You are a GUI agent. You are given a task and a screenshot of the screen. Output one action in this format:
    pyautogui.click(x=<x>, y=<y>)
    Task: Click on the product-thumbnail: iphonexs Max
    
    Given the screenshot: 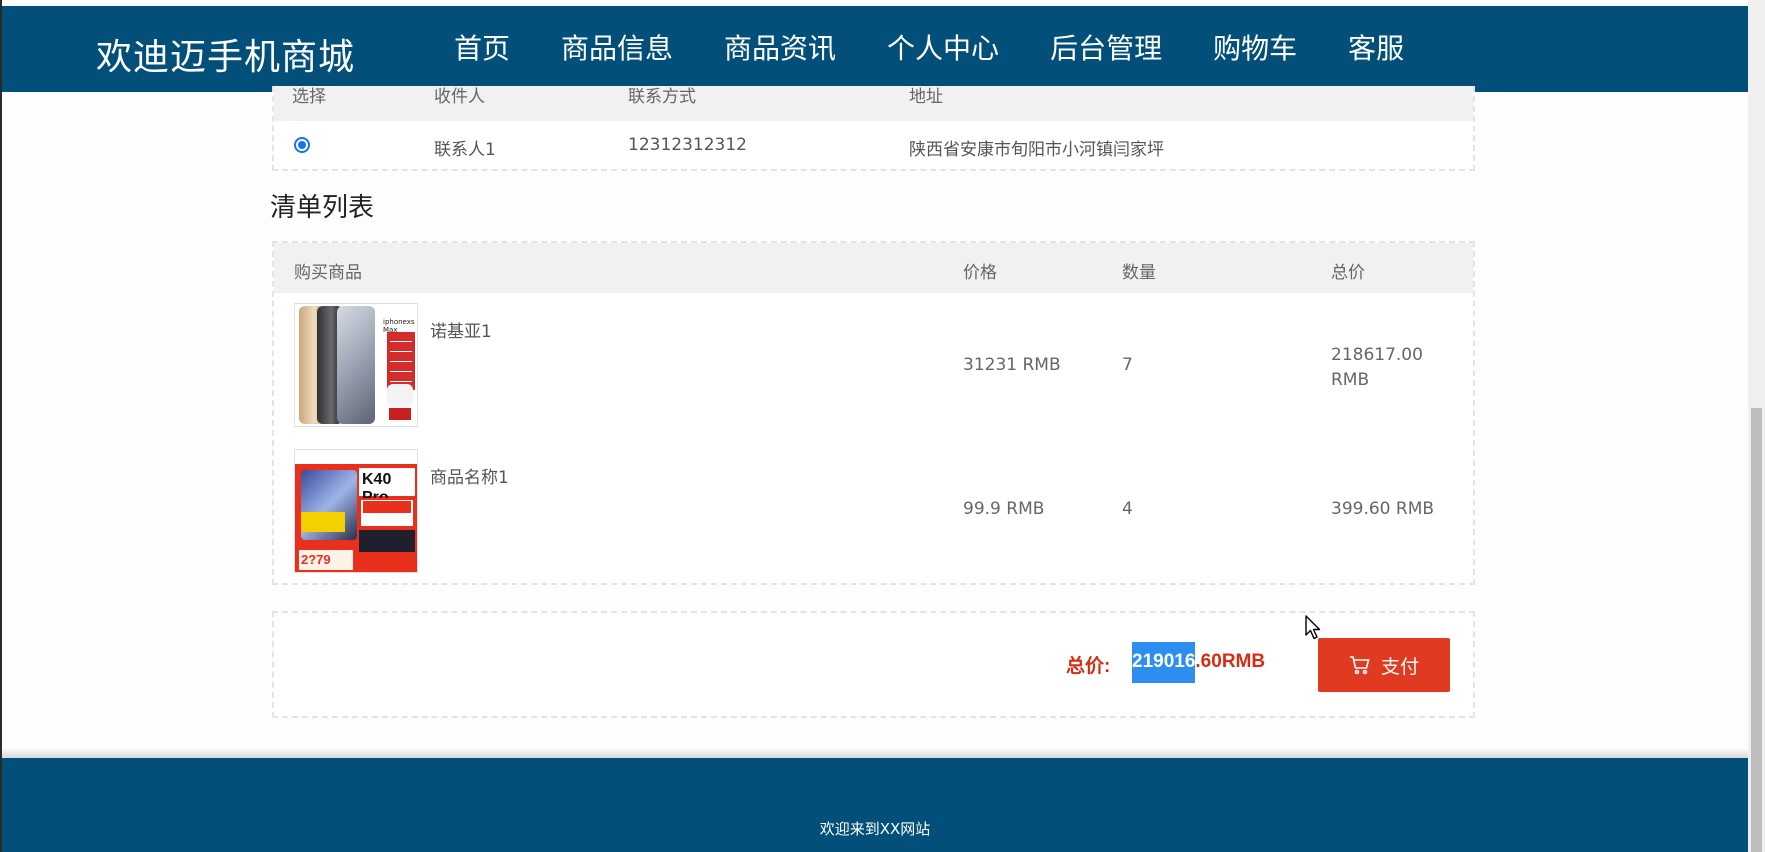 What is the action you would take?
    pyautogui.click(x=356, y=365)
    